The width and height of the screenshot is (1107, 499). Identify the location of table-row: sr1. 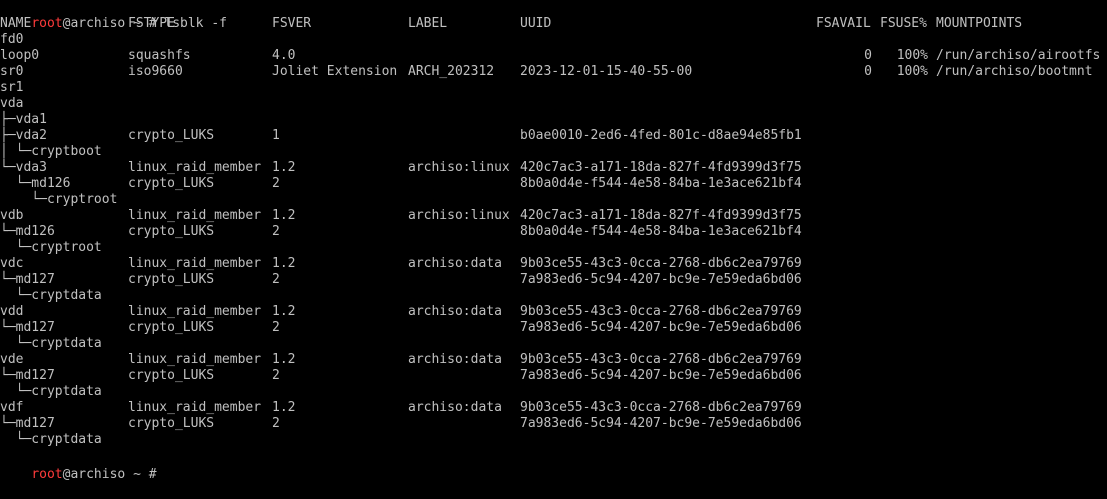
(553, 88).